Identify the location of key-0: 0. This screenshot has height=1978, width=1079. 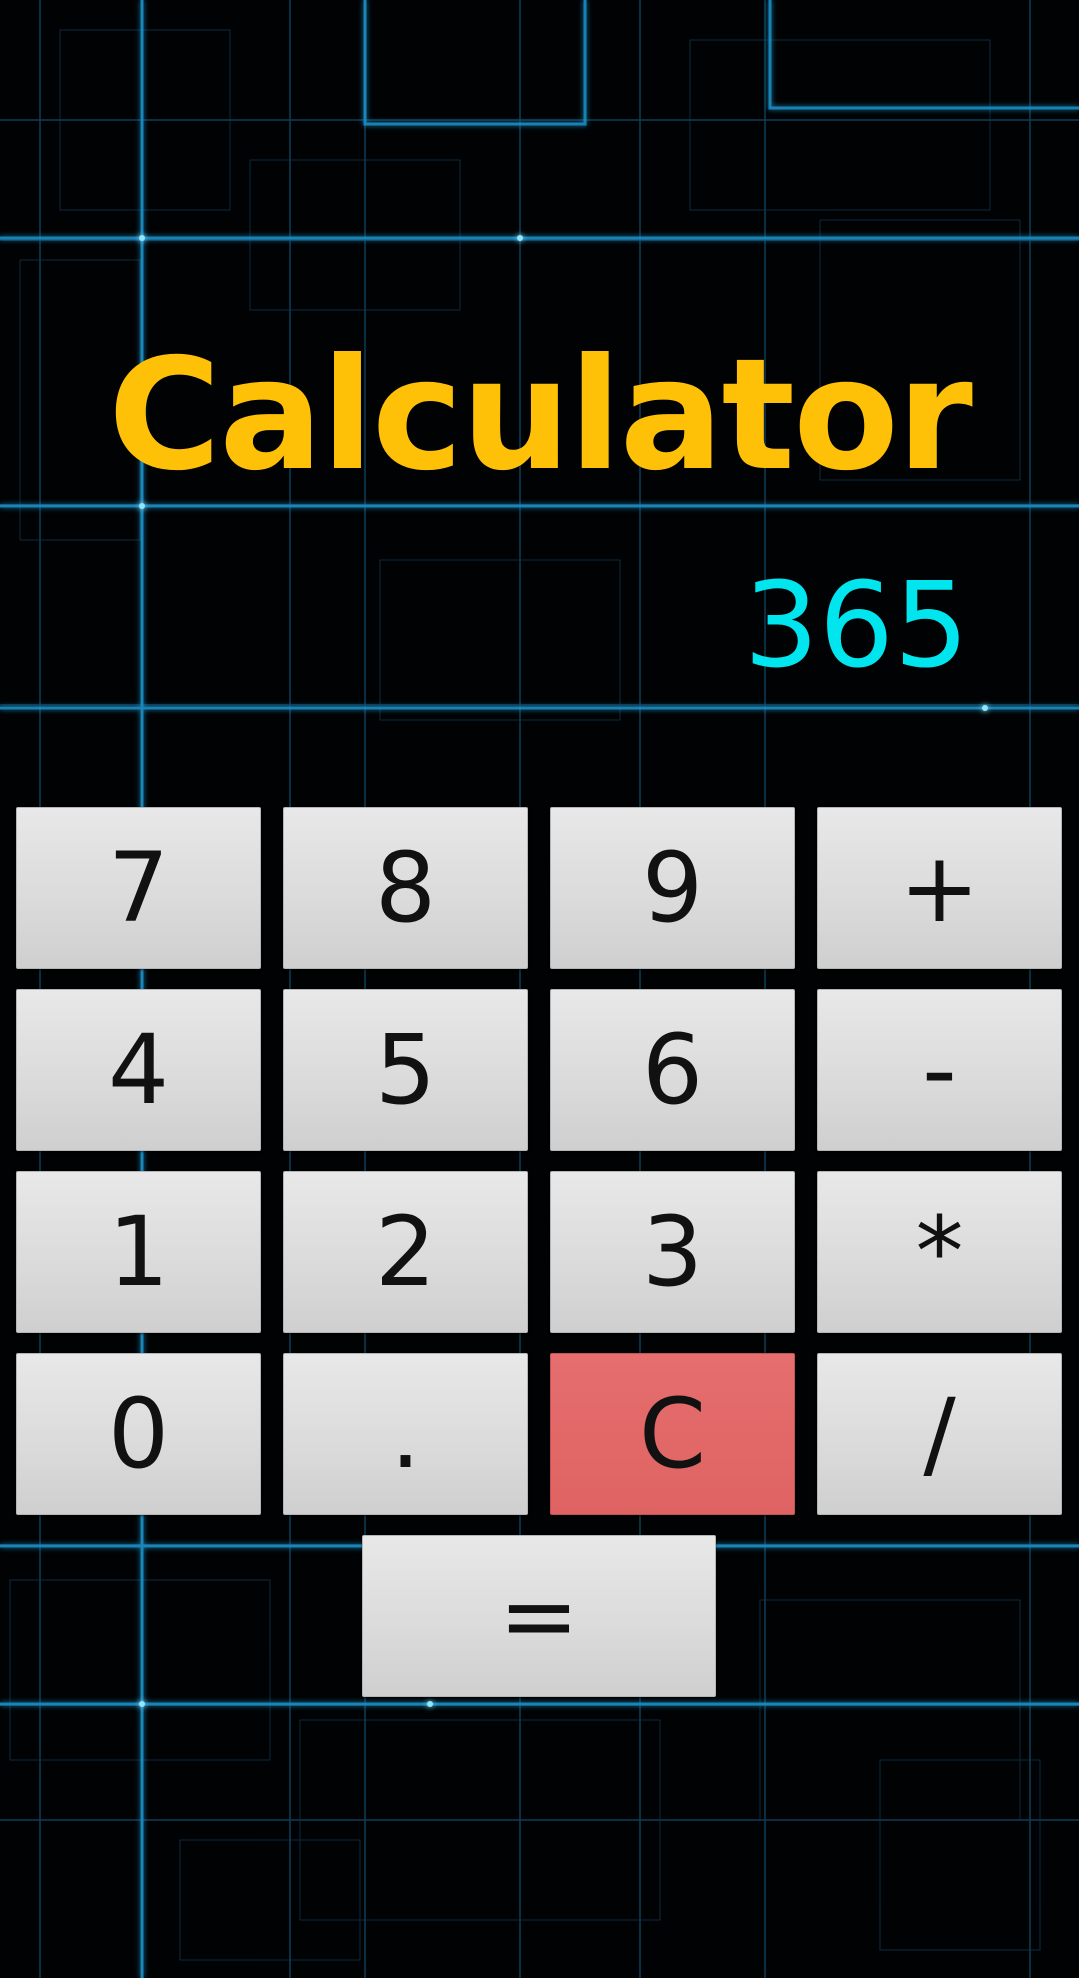
(138, 1434).